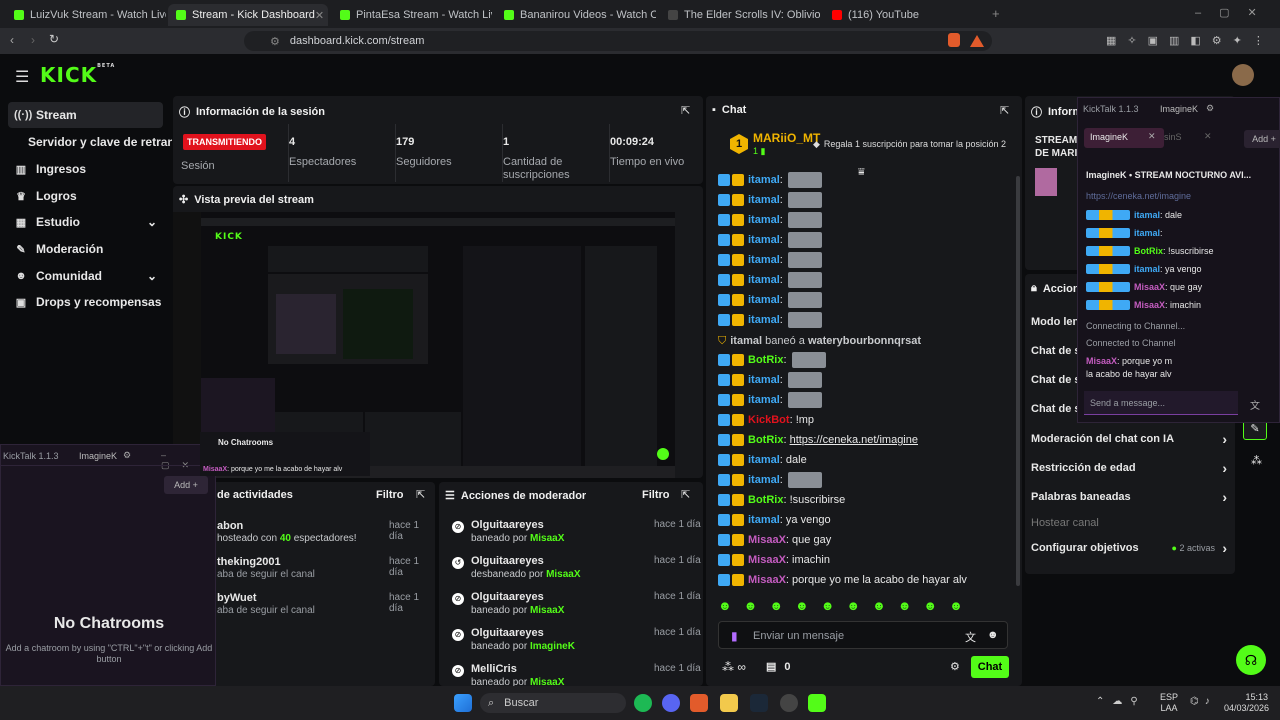 The height and width of the screenshot is (720, 1280). Describe the element at coordinates (786, 138) in the screenshot. I see `pinned-user: MARiiO_MT` at that location.